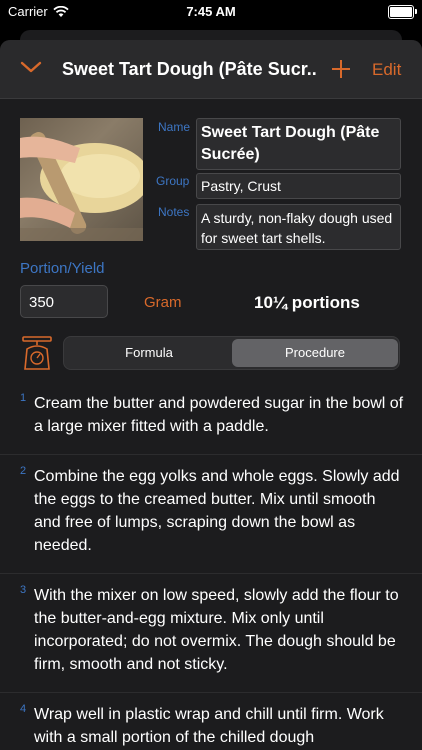 The width and height of the screenshot is (422, 750). I want to click on tab-procedure: Procedure, so click(315, 353).